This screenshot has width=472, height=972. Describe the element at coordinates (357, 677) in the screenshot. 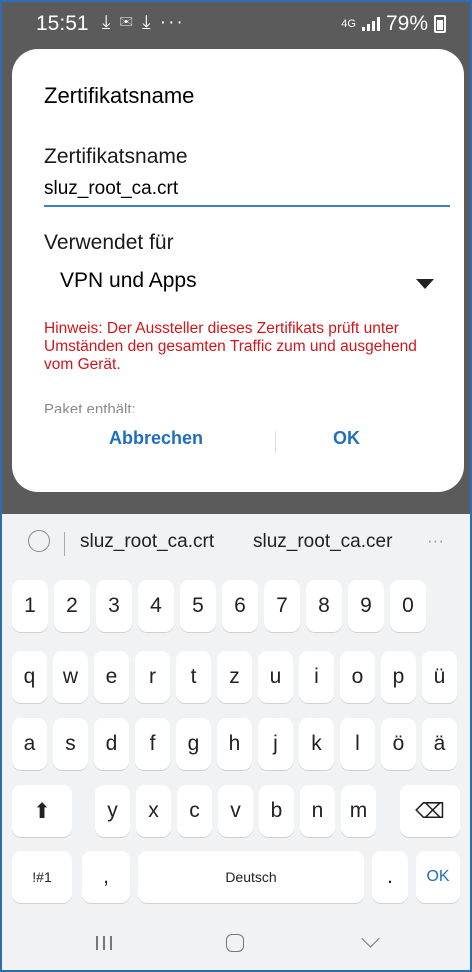

I see `key-o: o` at that location.